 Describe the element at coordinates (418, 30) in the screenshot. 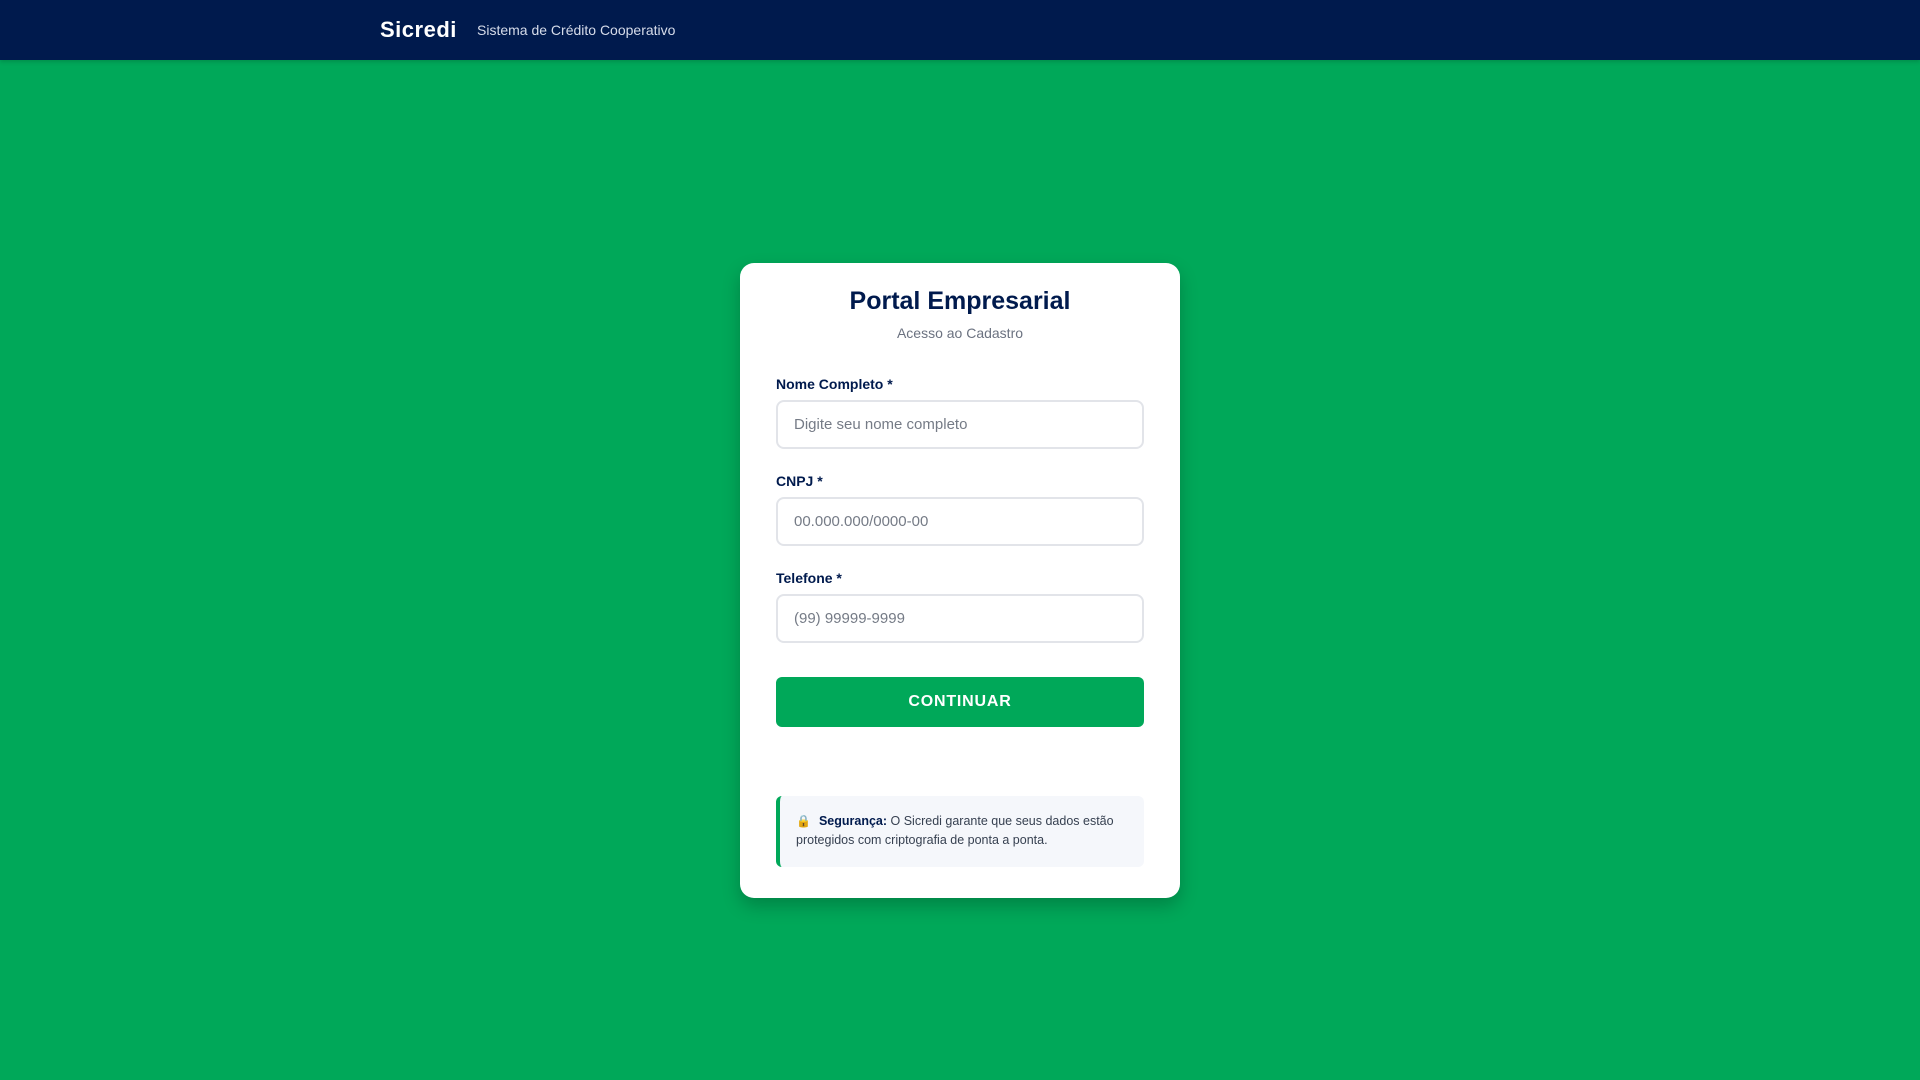

I see `brand-logo: Sicredi` at that location.